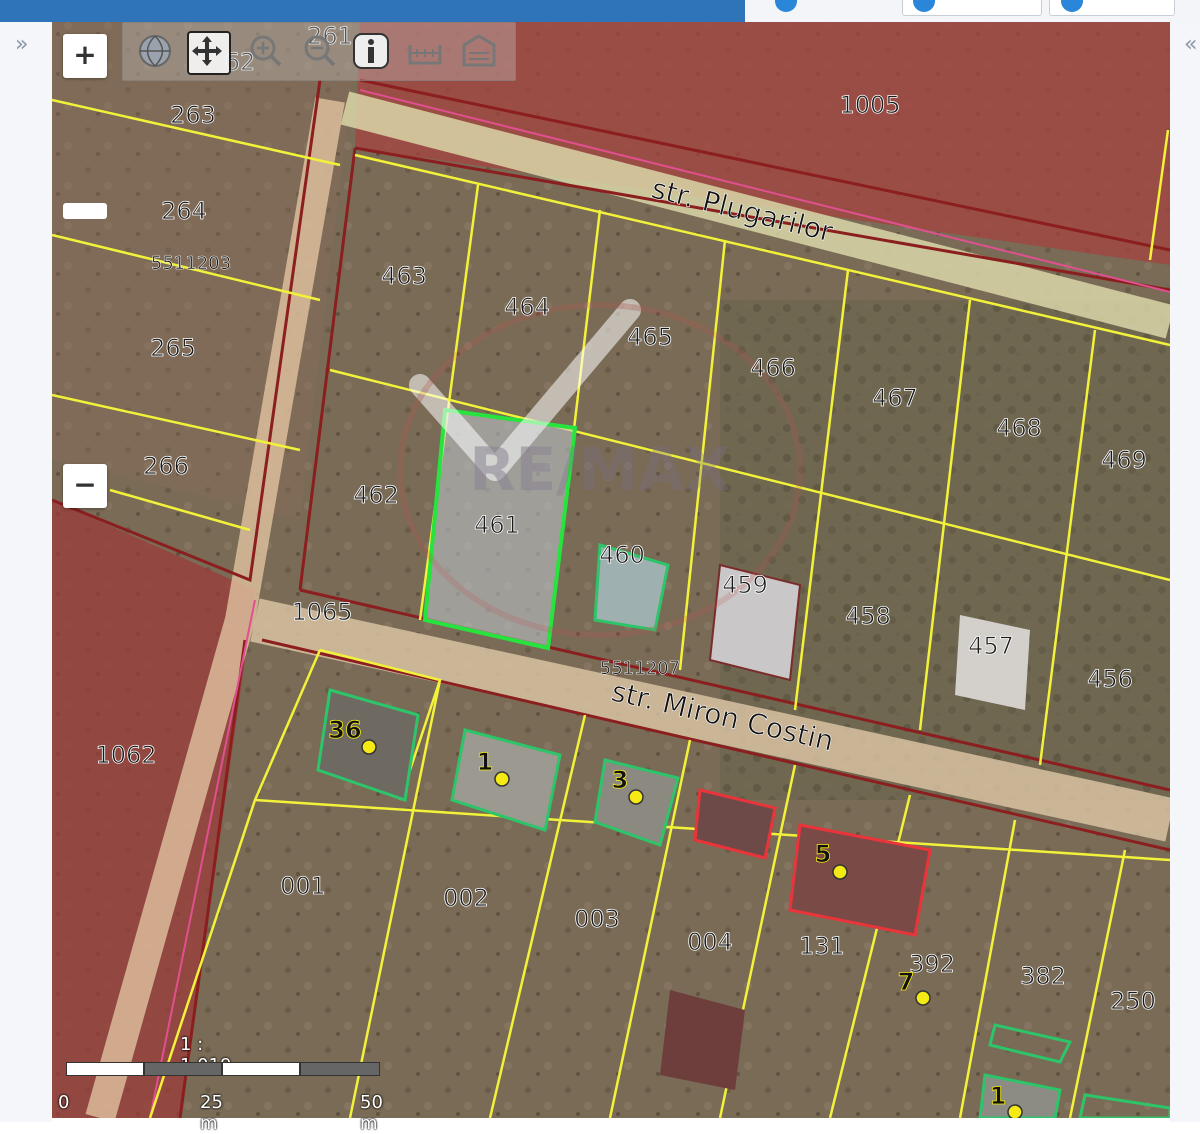 The image size is (1200, 1134). What do you see at coordinates (404, 276) in the screenshot?
I see `parcel-label: 463` at bounding box center [404, 276].